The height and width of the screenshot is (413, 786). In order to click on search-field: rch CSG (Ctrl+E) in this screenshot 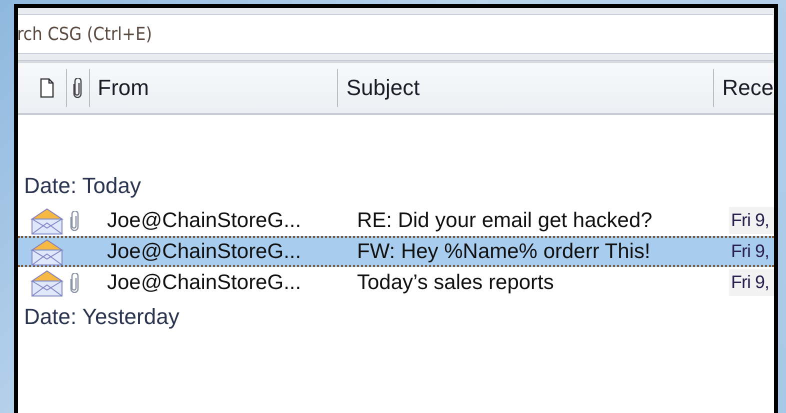, I will do `click(395, 34)`.